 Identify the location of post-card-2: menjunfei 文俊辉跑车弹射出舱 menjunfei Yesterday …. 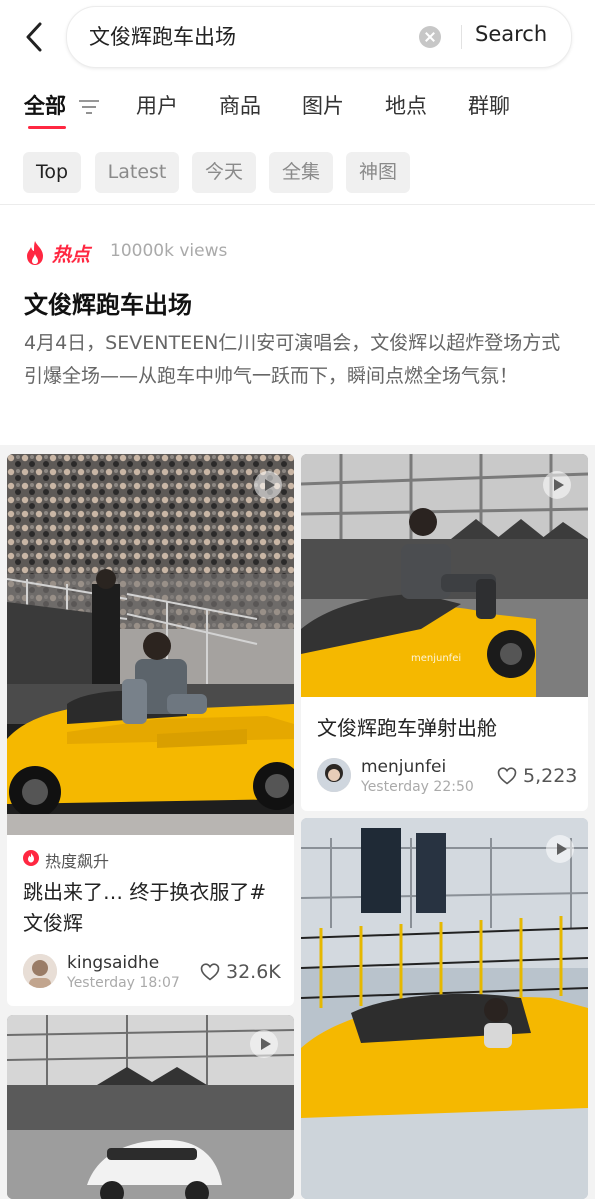
(444, 632).